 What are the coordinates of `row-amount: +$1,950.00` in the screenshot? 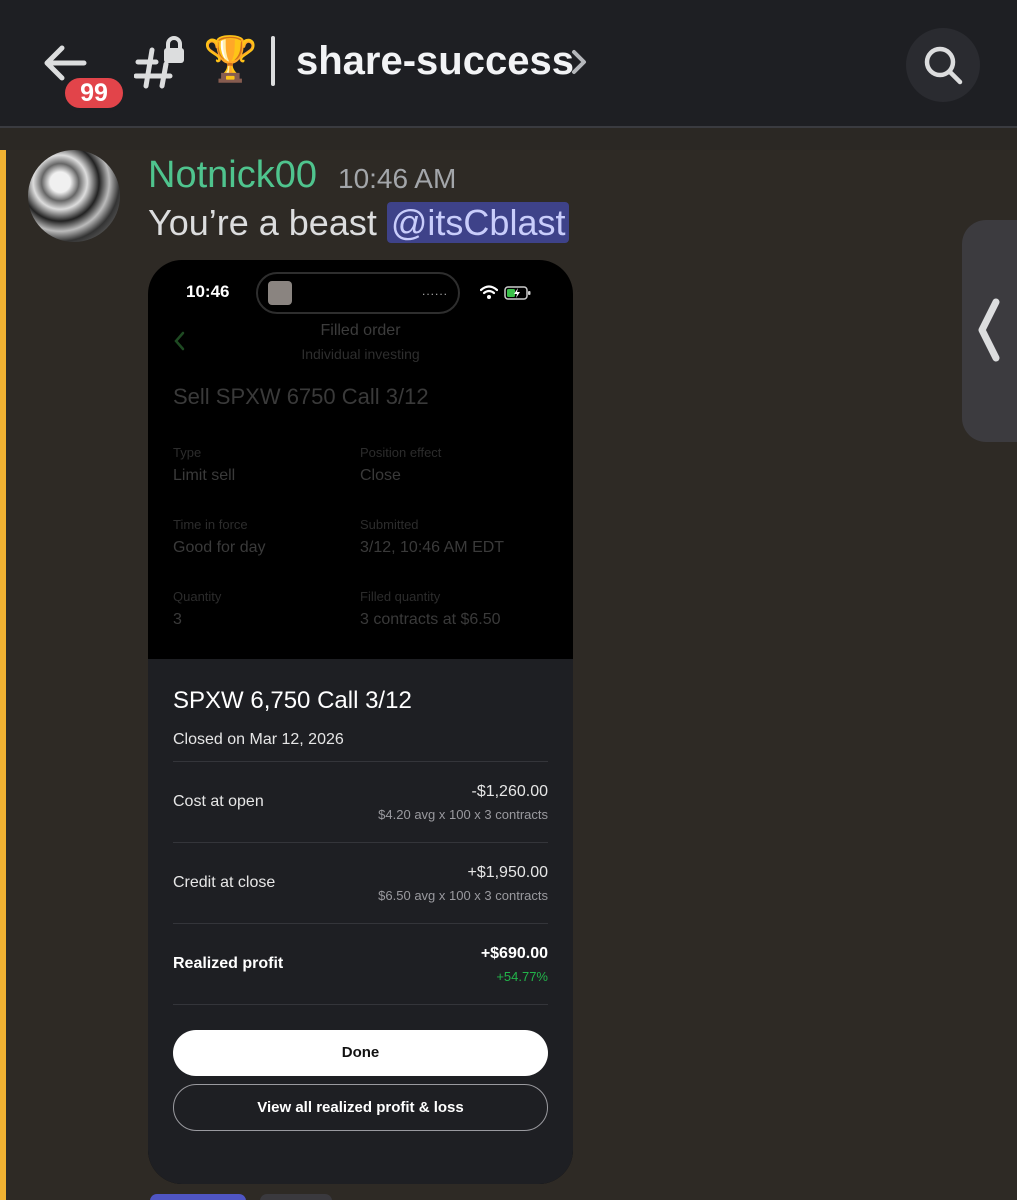 It's located at (507, 872).